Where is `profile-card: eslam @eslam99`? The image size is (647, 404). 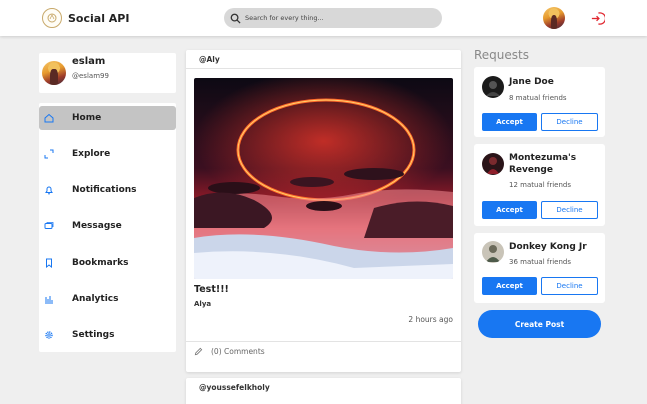
profile-card: eslam @eslam99 is located at coordinates (107, 73).